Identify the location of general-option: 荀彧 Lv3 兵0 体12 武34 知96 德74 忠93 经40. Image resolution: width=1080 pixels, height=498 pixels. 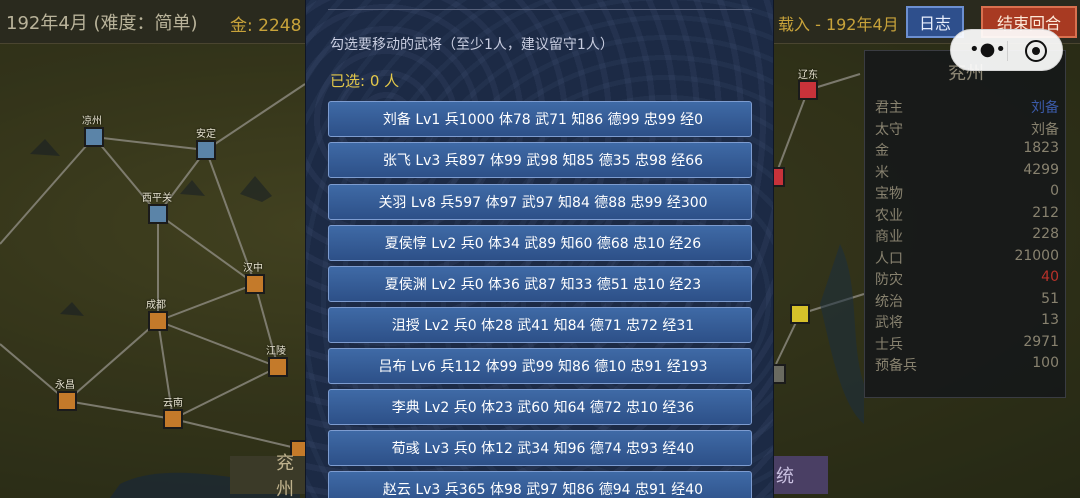
(540, 448).